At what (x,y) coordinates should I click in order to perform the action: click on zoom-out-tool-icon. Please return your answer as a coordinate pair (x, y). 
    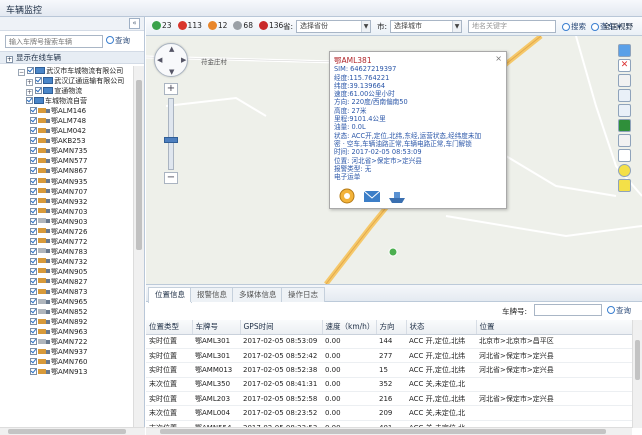
    Looking at the image, I should click on (624, 110).